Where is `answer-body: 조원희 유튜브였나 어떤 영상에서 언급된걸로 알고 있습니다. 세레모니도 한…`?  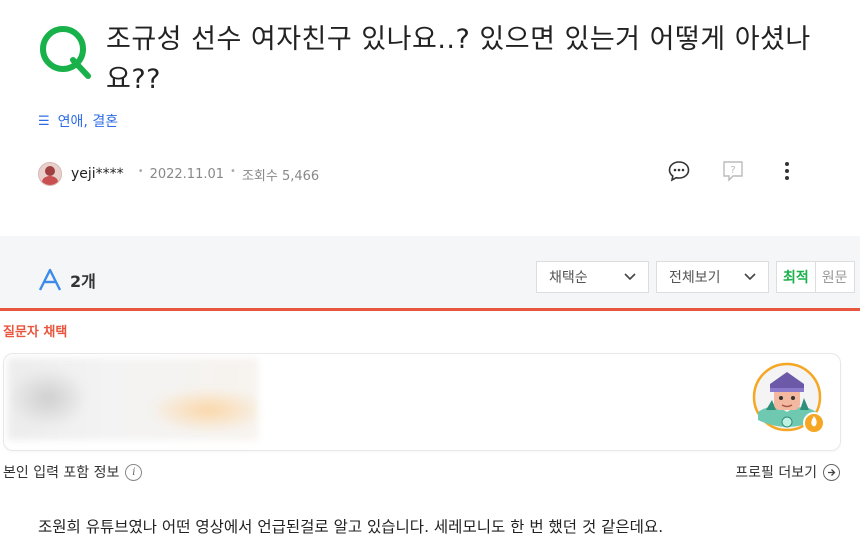
answer-body: 조원희 유튜브였나 어떤 영상에서 언급된걸로 알고 있습니다. 세레모니도 한… is located at coordinates (351, 527).